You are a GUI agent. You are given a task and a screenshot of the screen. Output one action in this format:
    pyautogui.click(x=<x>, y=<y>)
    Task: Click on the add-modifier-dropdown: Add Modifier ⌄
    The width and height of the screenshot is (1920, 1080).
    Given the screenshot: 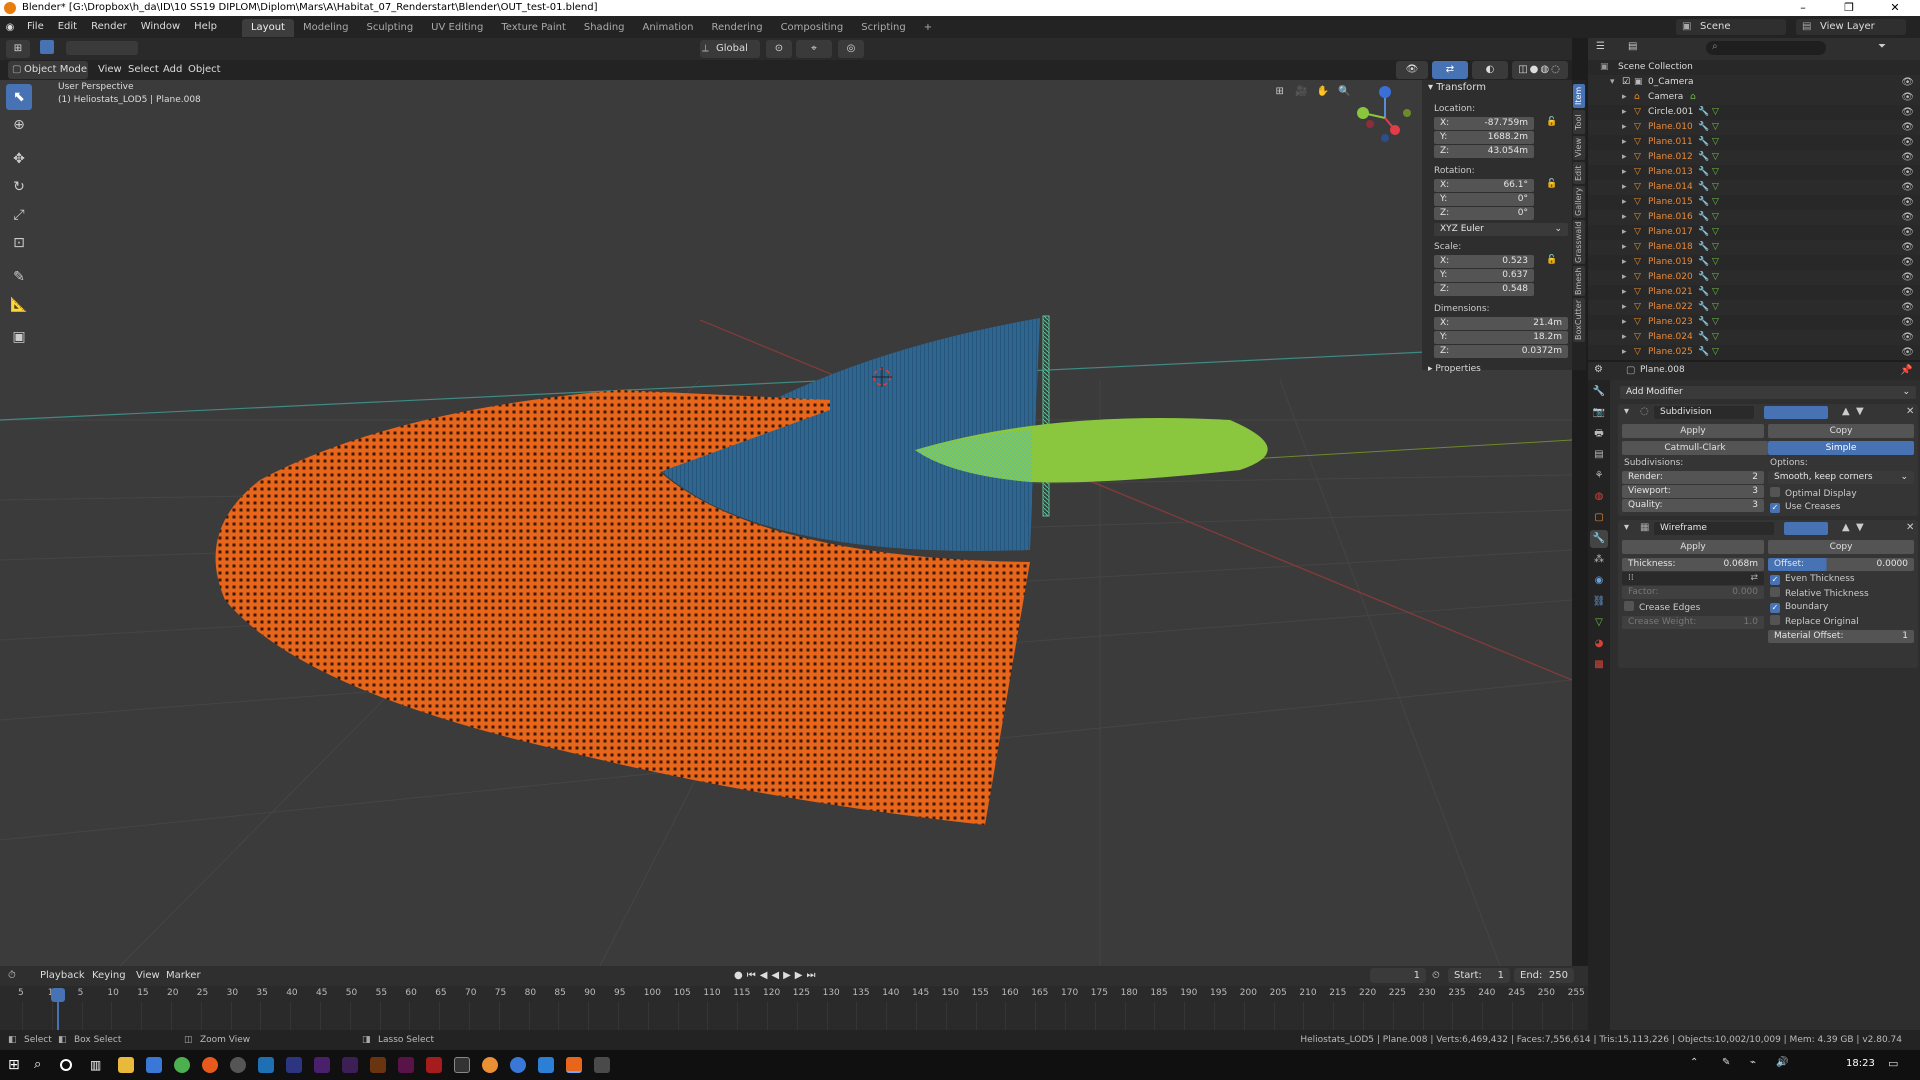 What is the action you would take?
    pyautogui.click(x=1768, y=392)
    